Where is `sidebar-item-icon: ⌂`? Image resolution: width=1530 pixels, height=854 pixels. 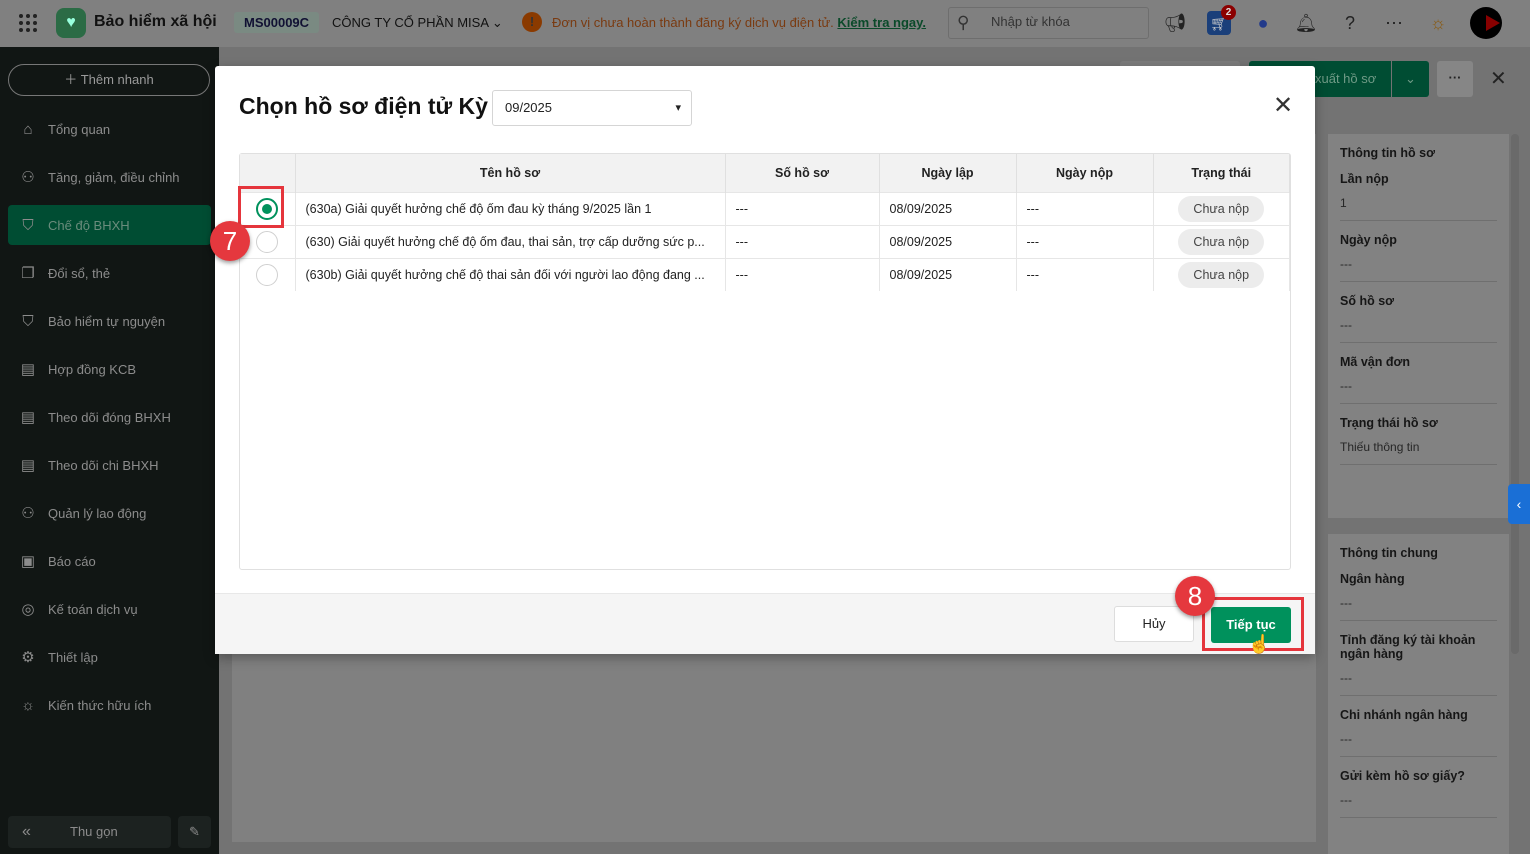
sidebar-item-icon: ⌂ is located at coordinates (28, 129).